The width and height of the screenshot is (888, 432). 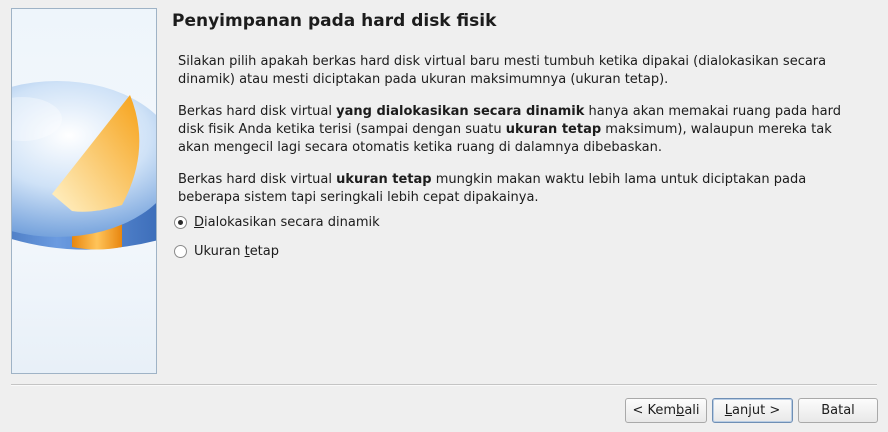 What do you see at coordinates (287, 222) in the screenshot?
I see `radio-label-dynamic: Dialokasikan secara dinamik` at bounding box center [287, 222].